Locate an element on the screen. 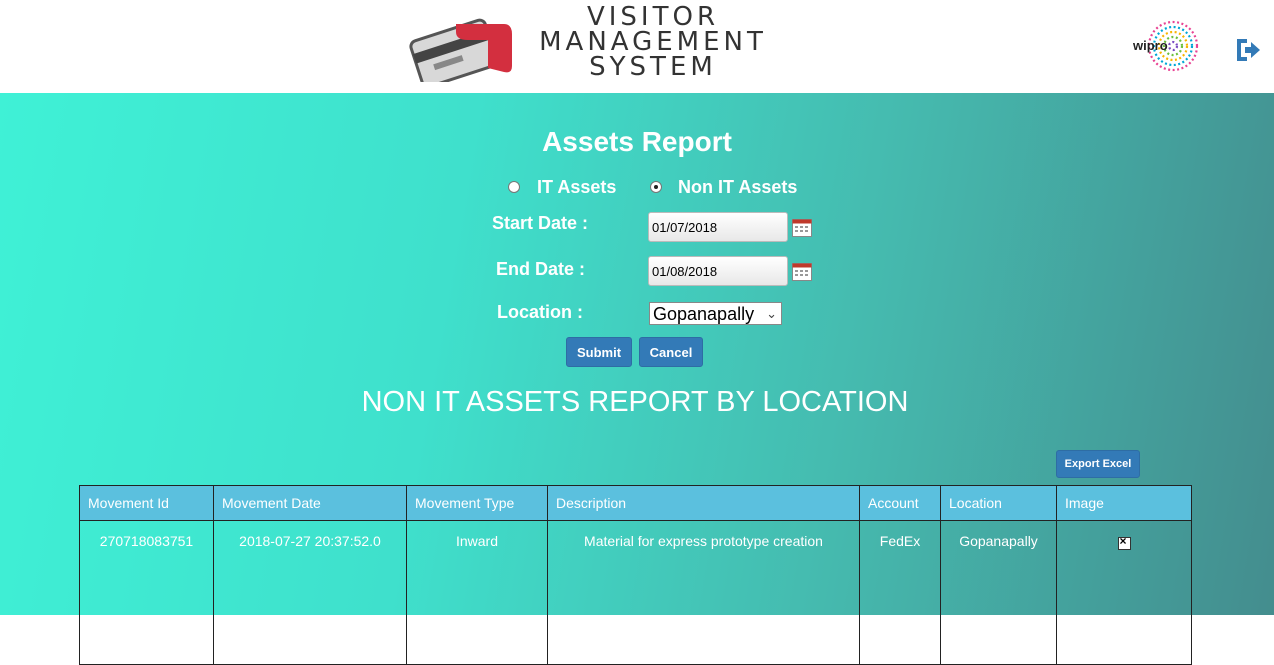 The width and height of the screenshot is (1274, 665). cancel-button: Cancel is located at coordinates (671, 352).